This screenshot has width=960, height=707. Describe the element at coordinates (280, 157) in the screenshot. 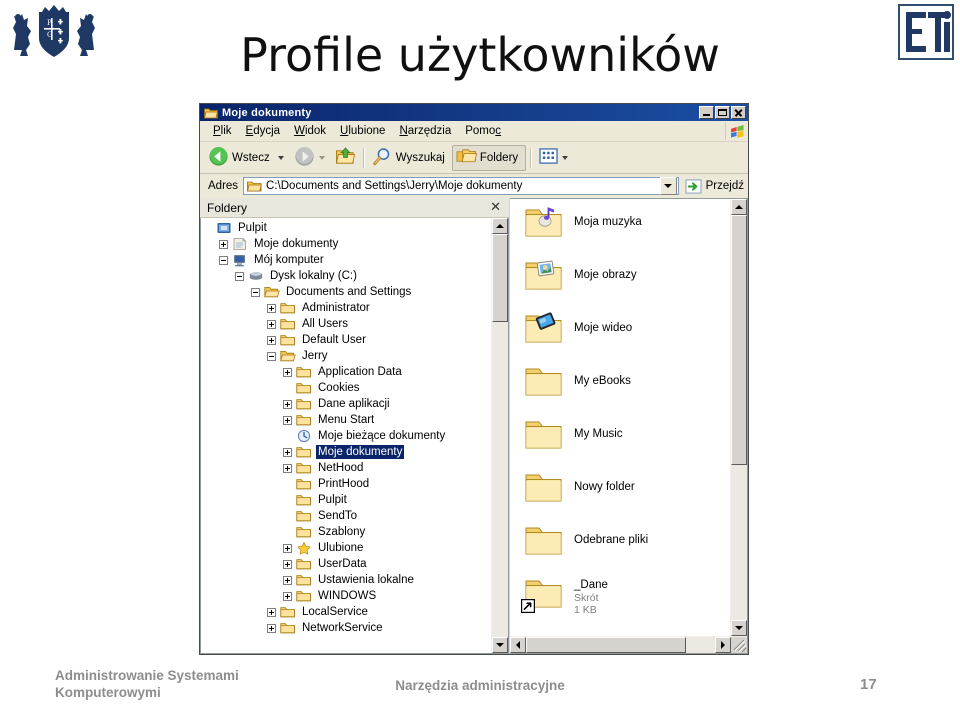

I see `back-dropdown-icon` at that location.